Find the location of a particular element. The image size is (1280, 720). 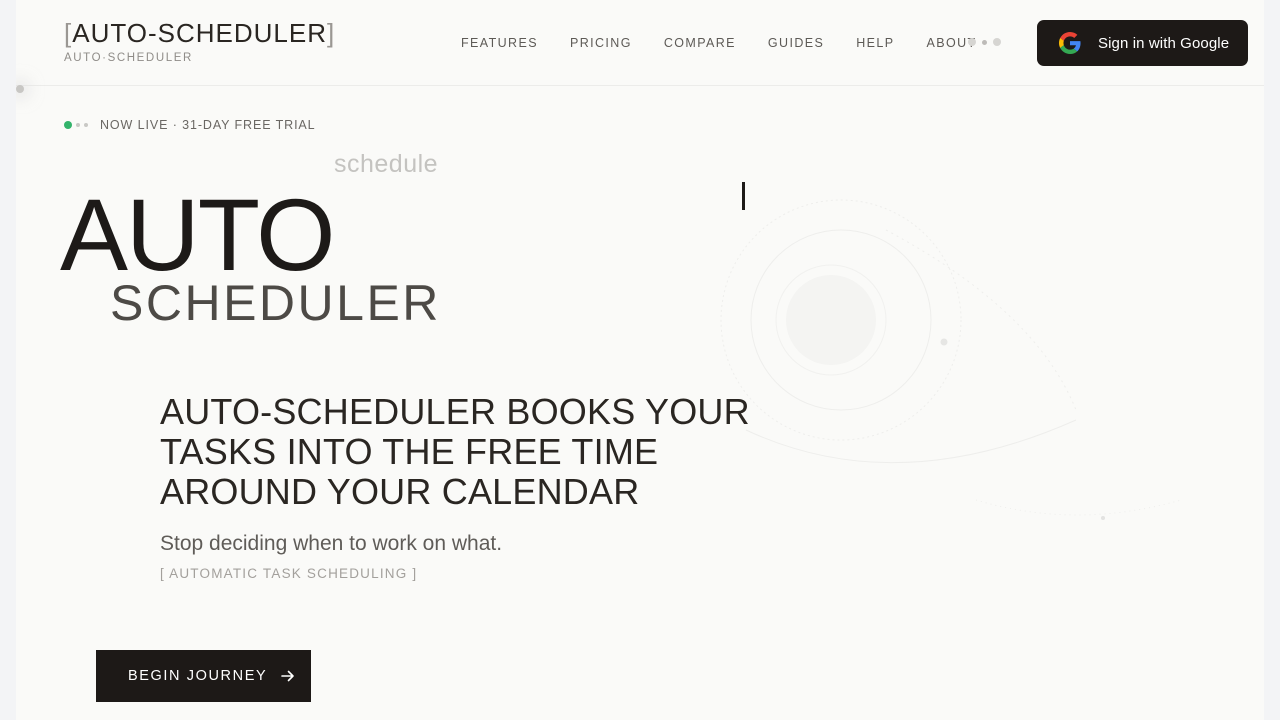

nav-guides: GUIDES is located at coordinates (796, 43).